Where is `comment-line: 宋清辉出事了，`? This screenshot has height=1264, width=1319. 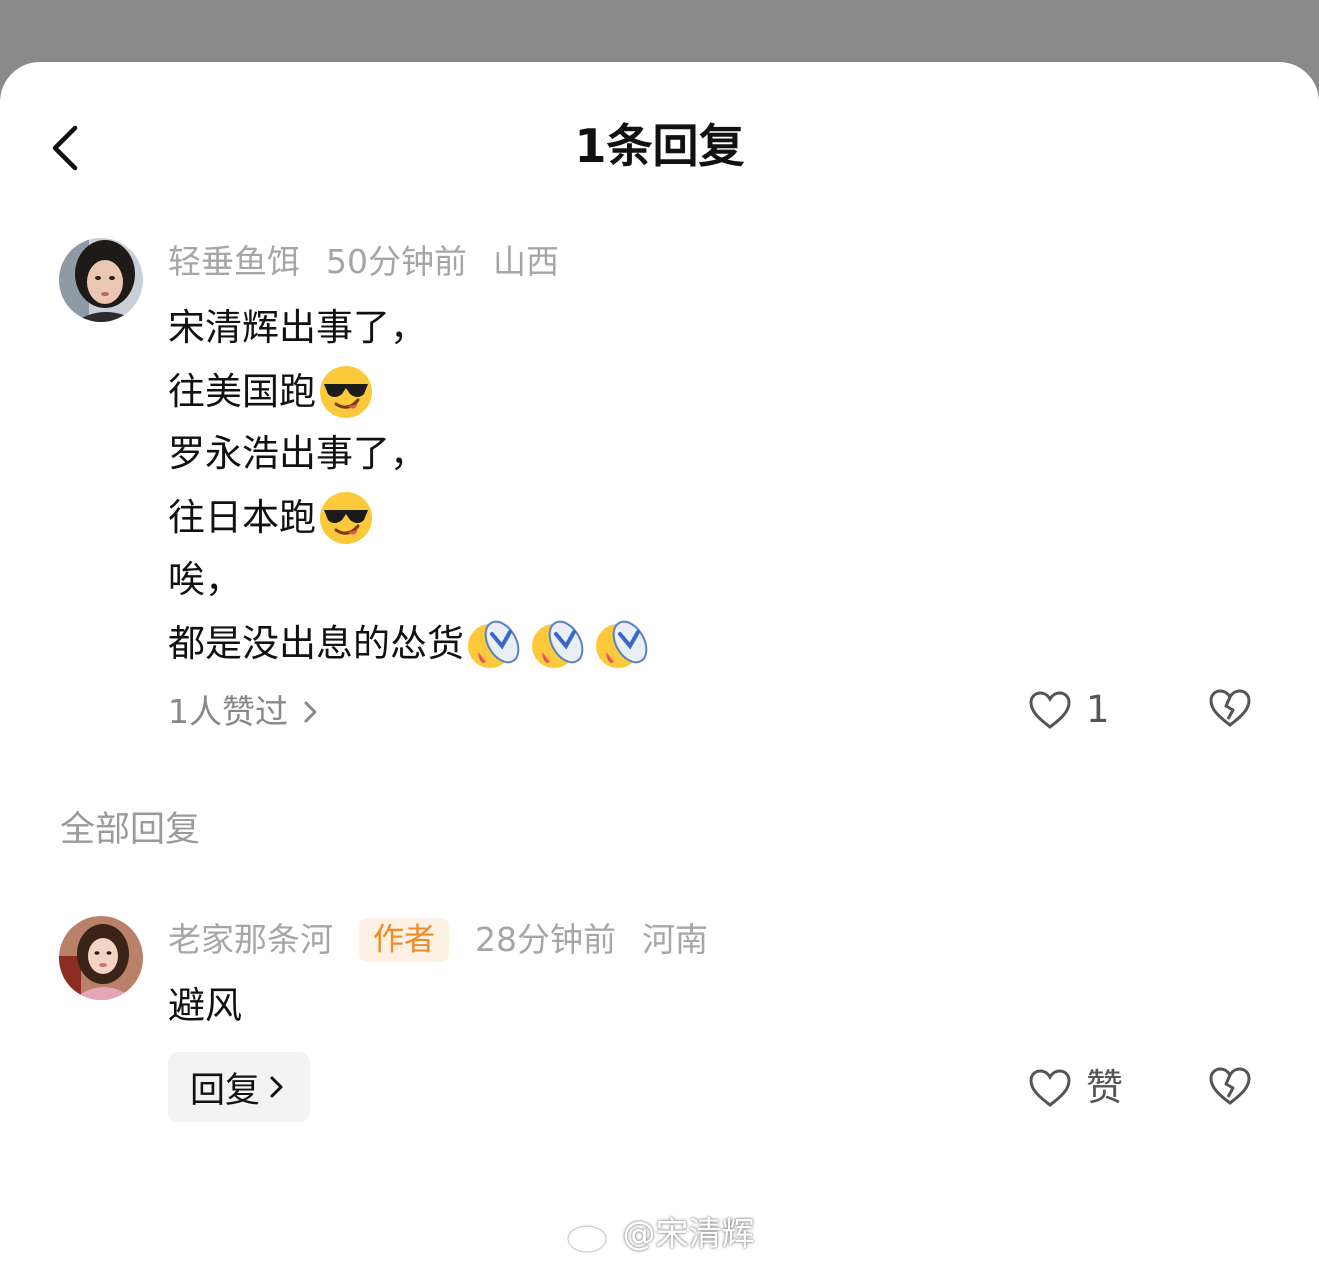 comment-line: 宋清辉出事了， is located at coordinates (297, 327).